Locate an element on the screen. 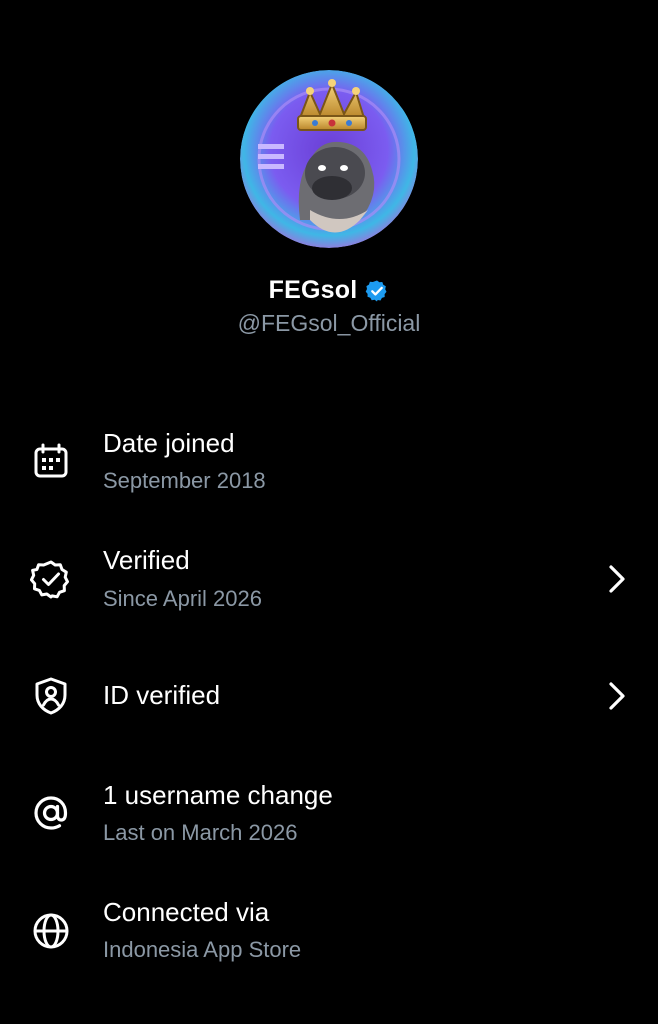  row-subtitle: September 2018 is located at coordinates (184, 480).